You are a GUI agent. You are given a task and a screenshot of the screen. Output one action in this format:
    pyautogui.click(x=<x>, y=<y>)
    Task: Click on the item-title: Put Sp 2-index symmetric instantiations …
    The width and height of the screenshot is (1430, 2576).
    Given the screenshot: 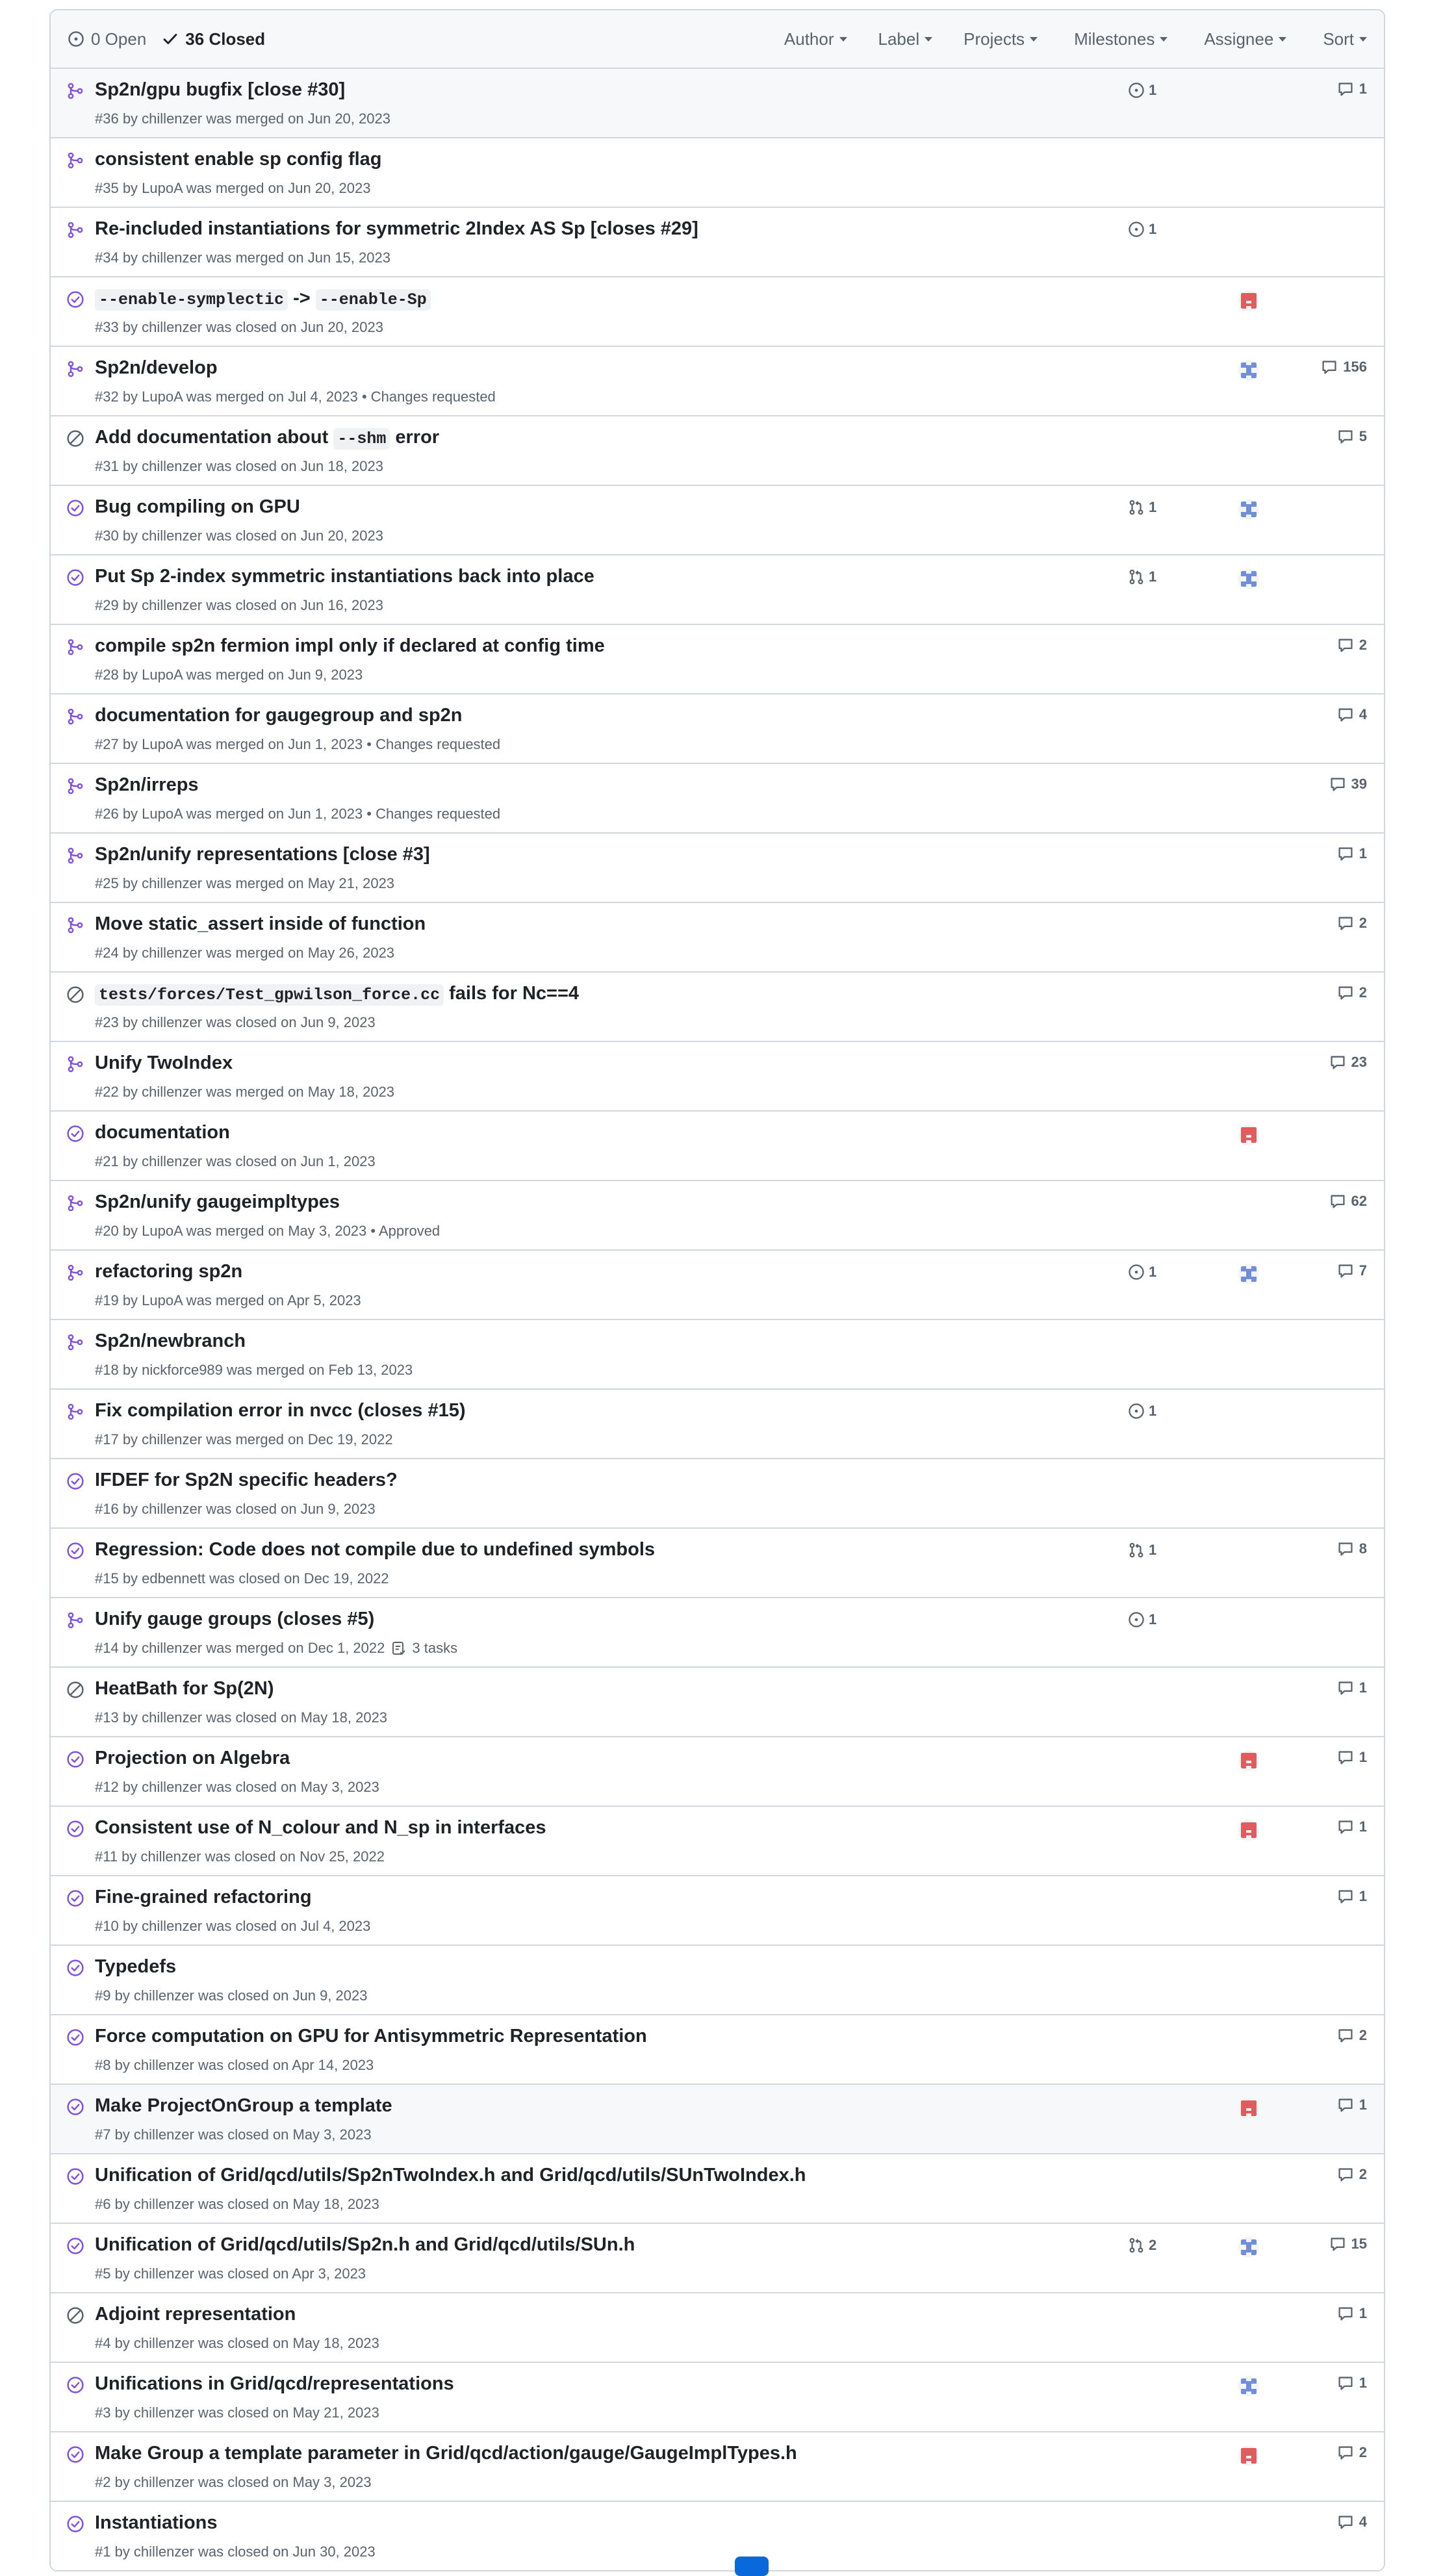 What is the action you would take?
    pyautogui.click(x=344, y=576)
    